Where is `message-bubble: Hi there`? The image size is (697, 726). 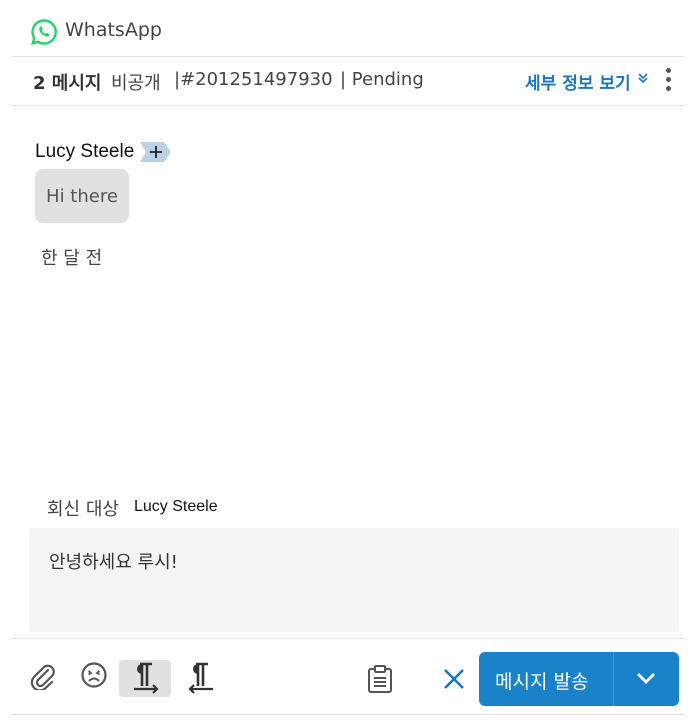 message-bubble: Hi there is located at coordinates (82, 196).